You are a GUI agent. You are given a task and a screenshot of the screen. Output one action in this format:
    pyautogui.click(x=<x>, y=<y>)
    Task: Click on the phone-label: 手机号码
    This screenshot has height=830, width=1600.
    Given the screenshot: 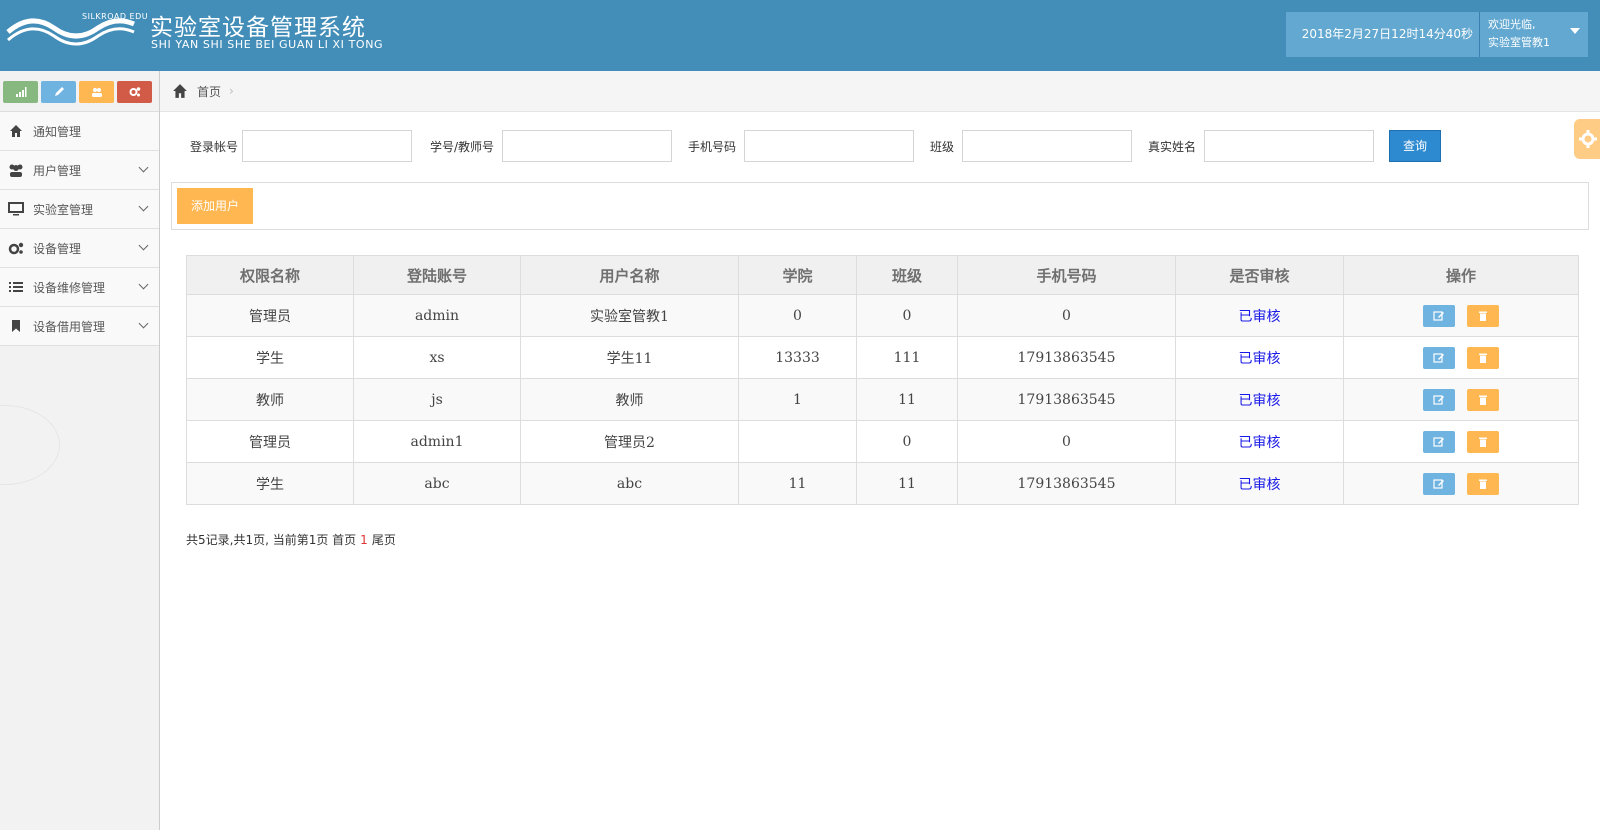 What is the action you would take?
    pyautogui.click(x=712, y=147)
    